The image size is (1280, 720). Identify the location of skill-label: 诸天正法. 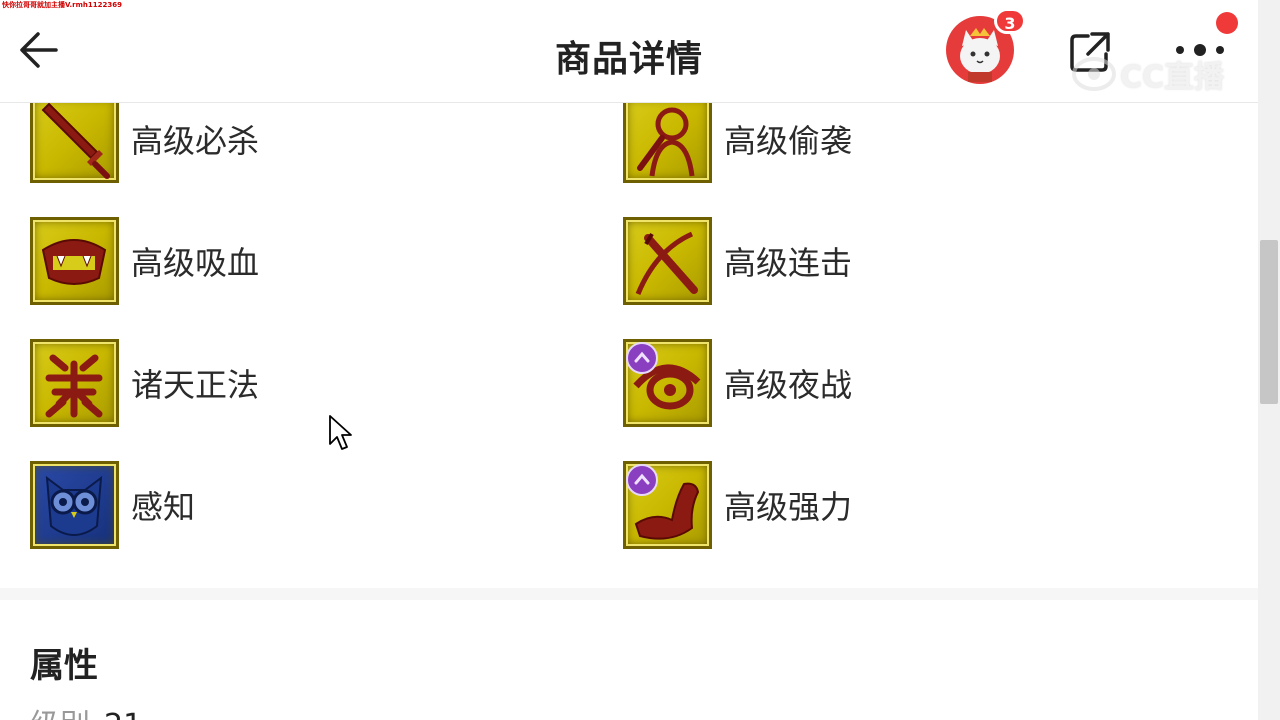
(195, 385).